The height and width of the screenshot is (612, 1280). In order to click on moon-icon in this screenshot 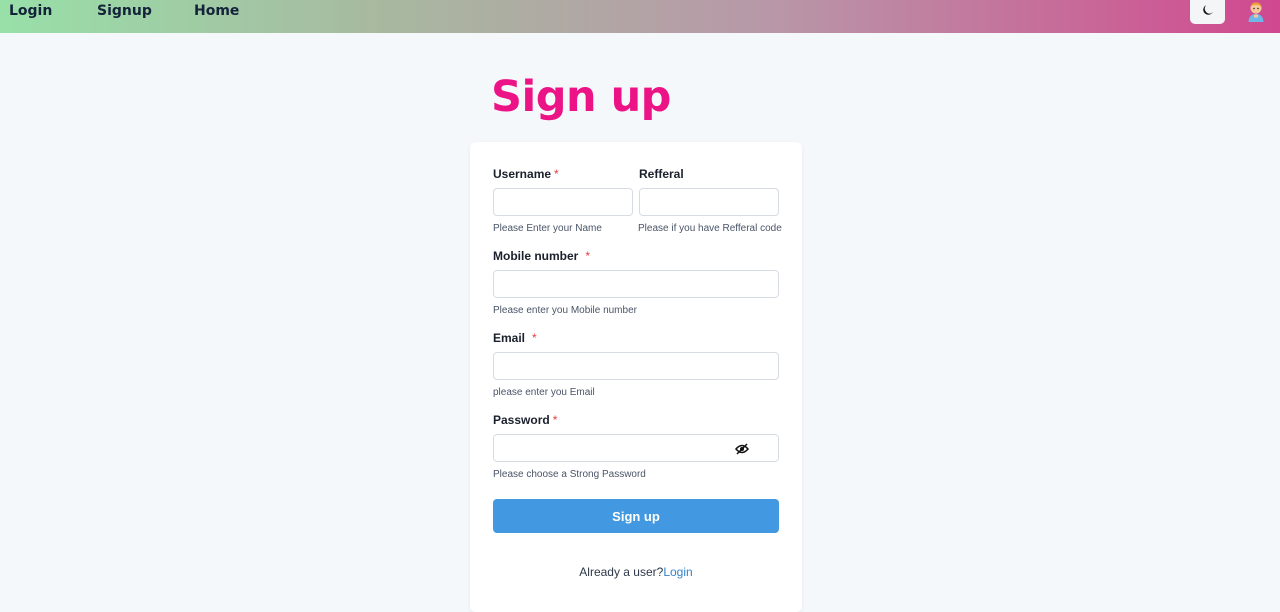, I will do `click(1208, 12)`.